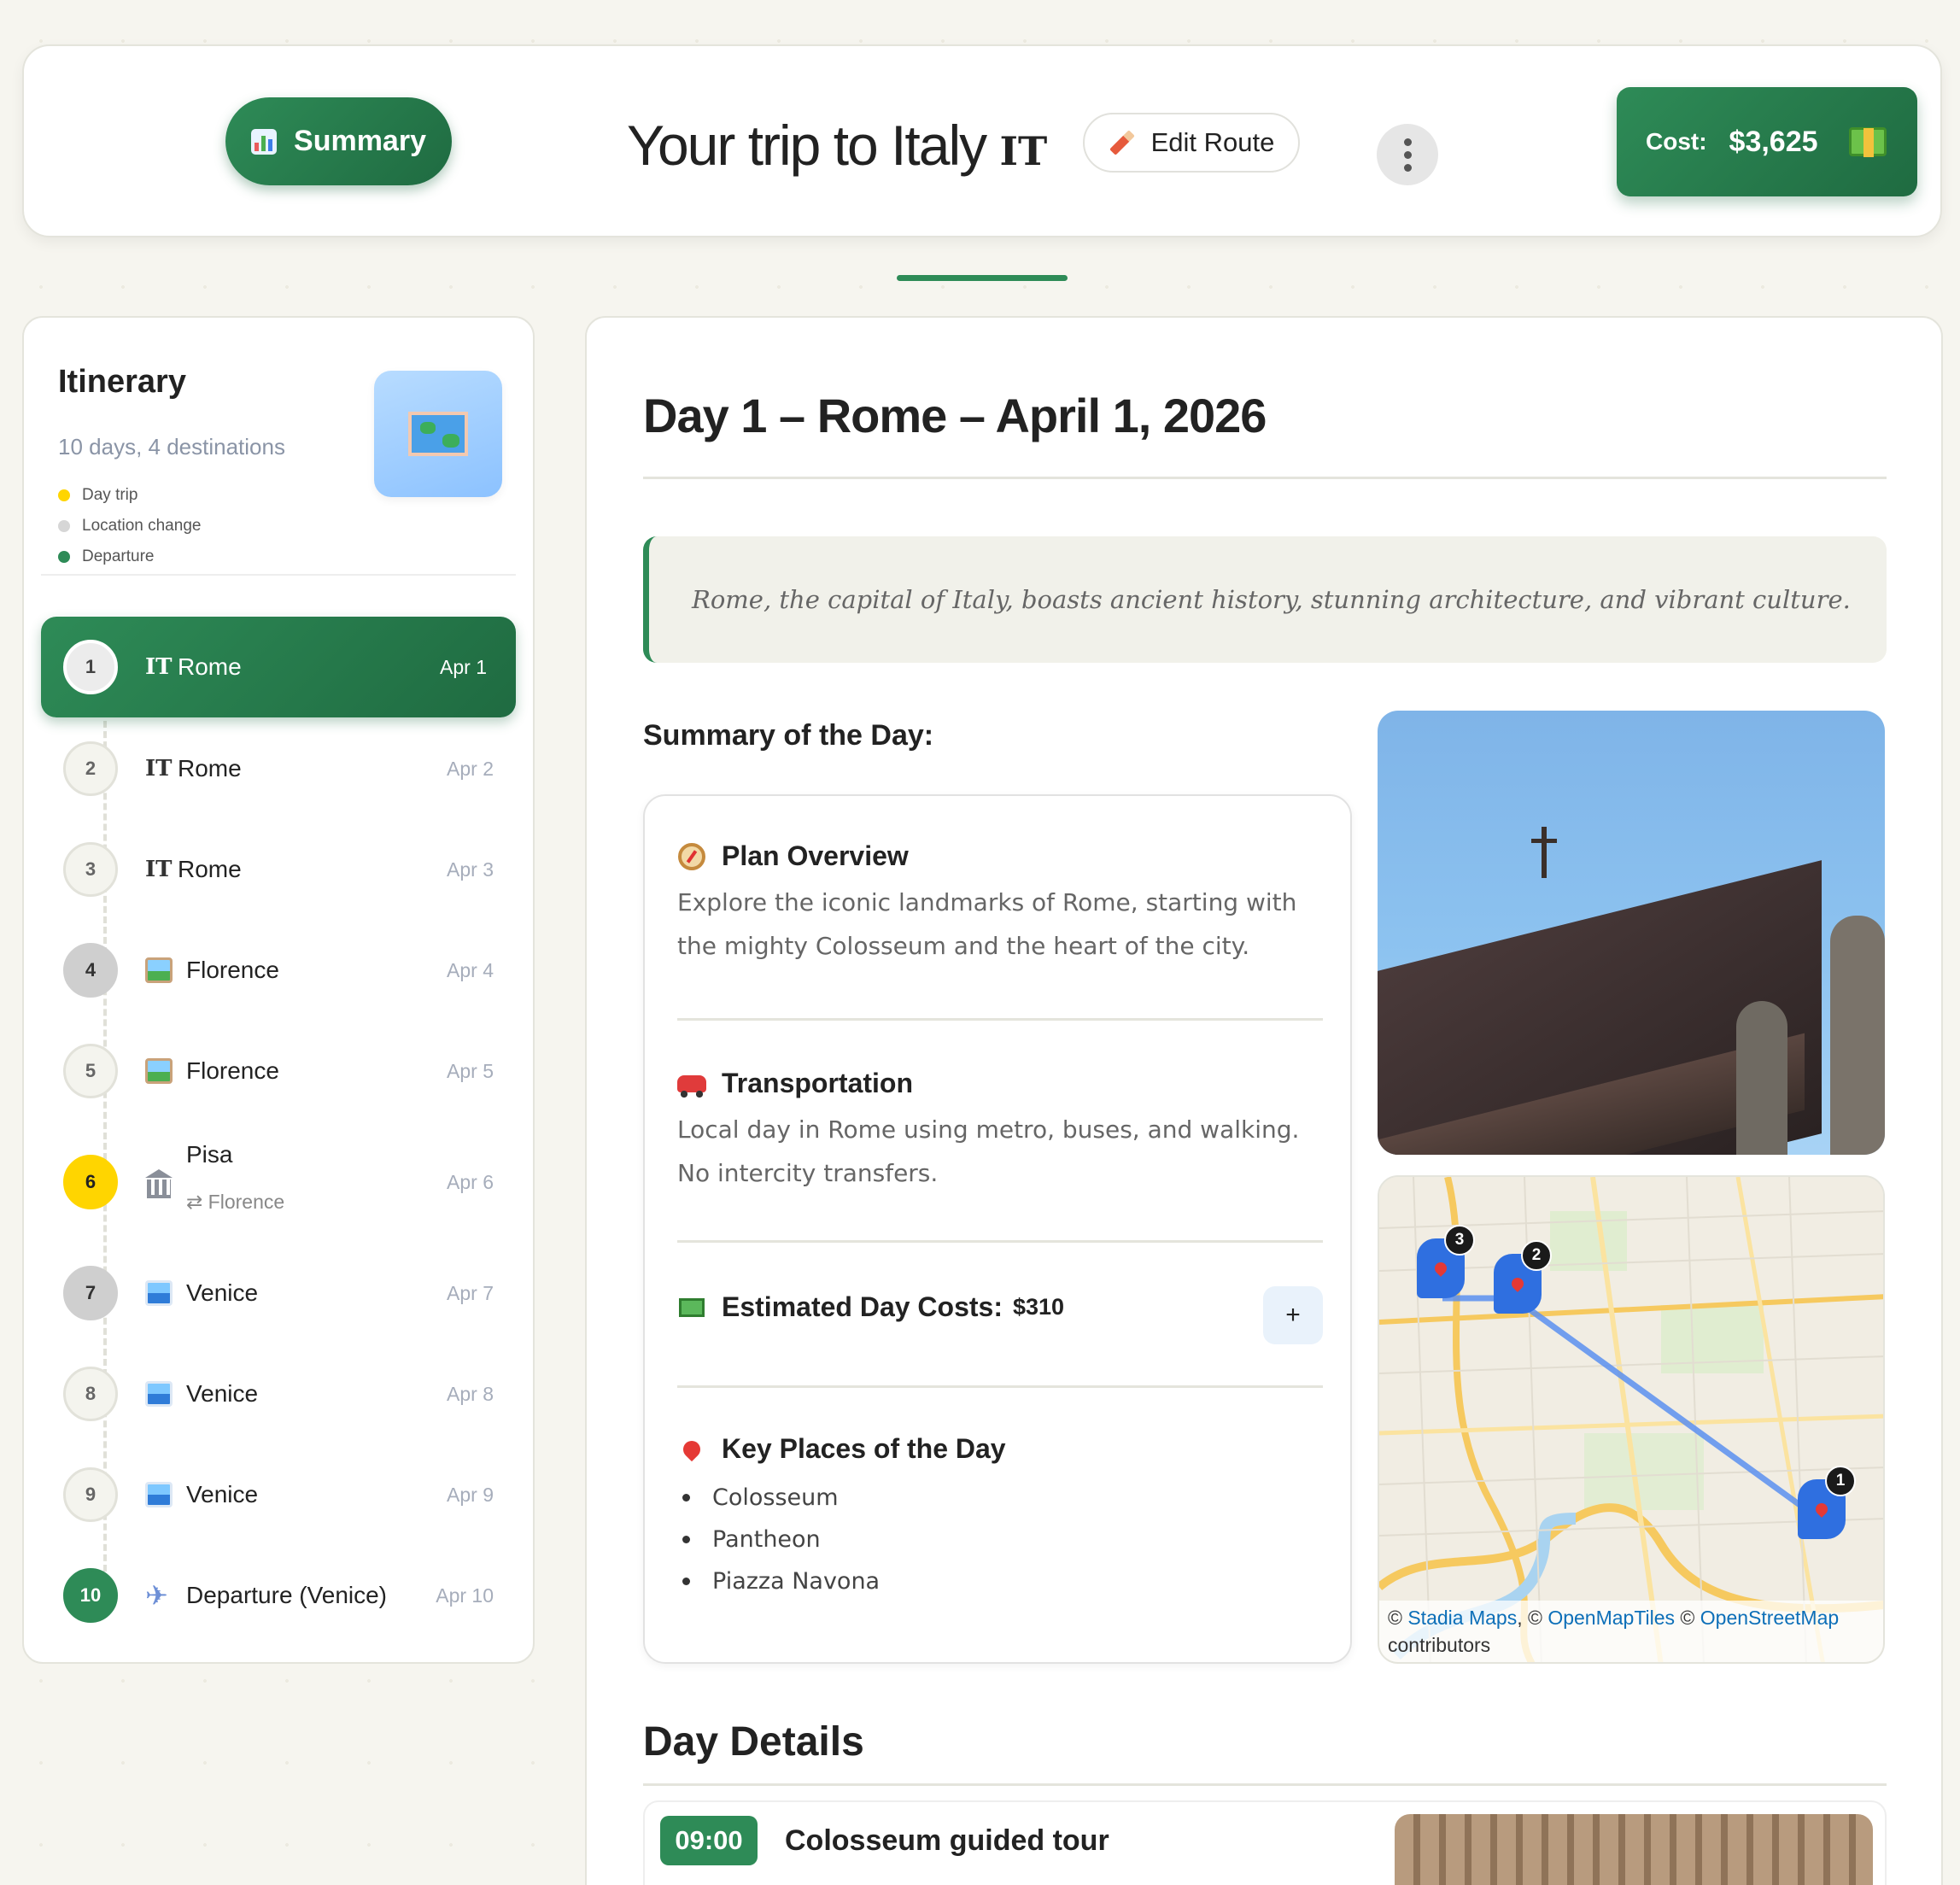  Describe the element at coordinates (1023, 151) in the screenshot. I see `country-code: IT` at that location.